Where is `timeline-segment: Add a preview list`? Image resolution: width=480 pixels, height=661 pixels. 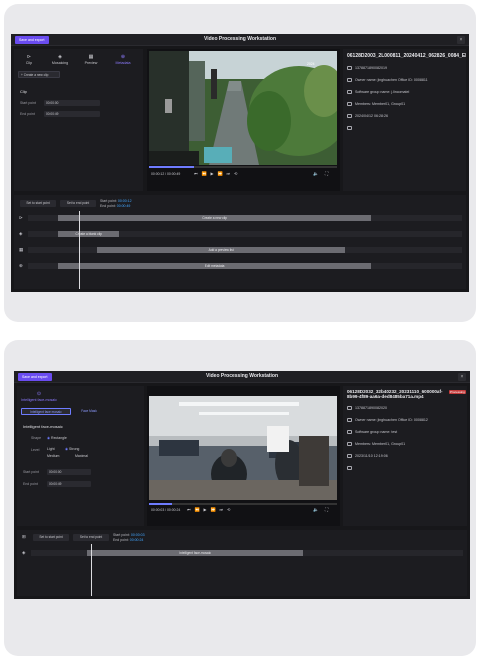
timeline-segment: Add a preview list is located at coordinates (221, 250).